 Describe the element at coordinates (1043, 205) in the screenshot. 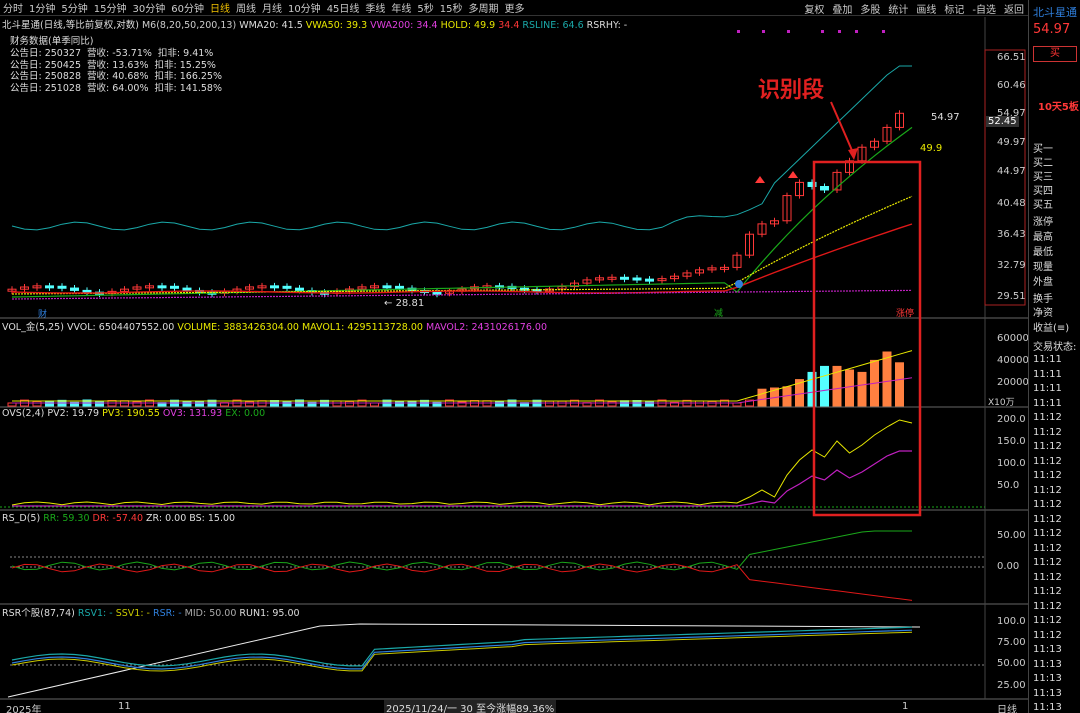

I see `quote-row-label: 买五` at that location.